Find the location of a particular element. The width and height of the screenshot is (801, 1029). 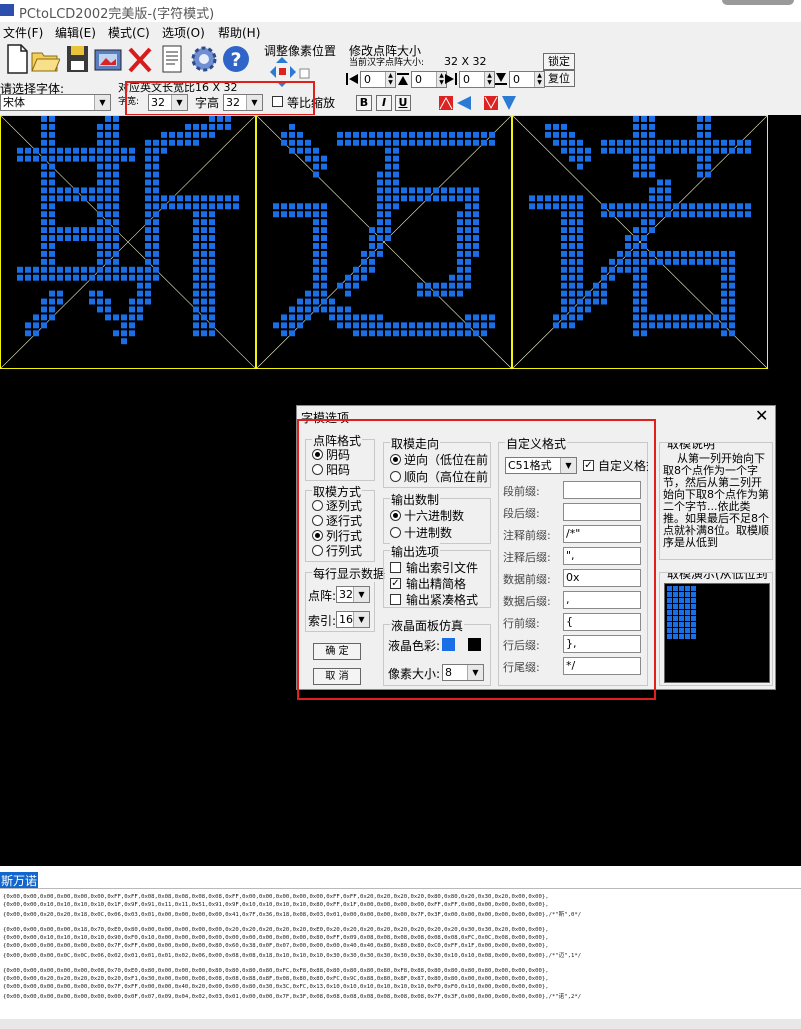

load-image-icon is located at coordinates (108, 59).